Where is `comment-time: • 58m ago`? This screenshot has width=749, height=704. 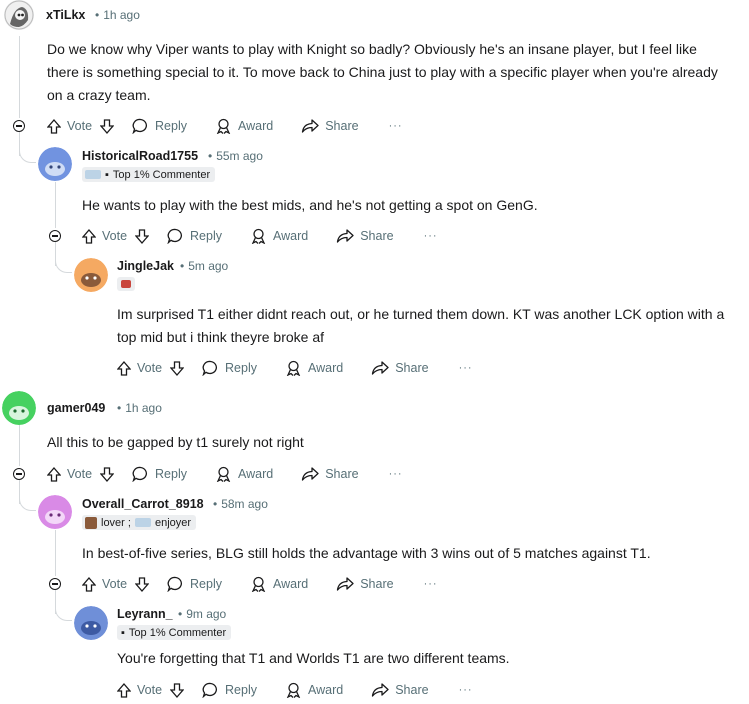
comment-time: • 58m ago is located at coordinates (240, 504).